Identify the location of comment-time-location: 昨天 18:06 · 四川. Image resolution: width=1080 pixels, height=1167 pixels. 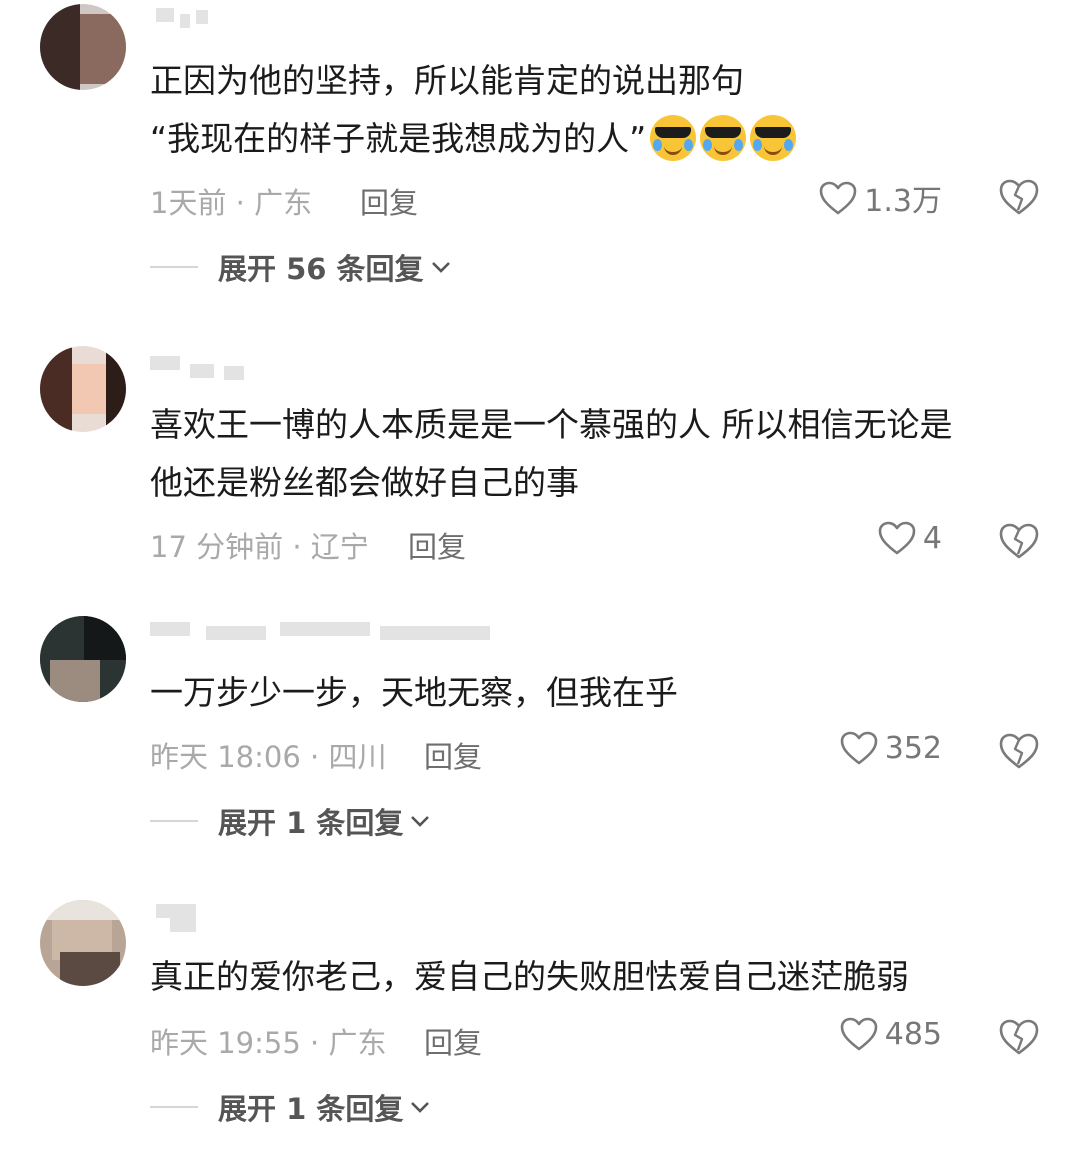
(268, 757).